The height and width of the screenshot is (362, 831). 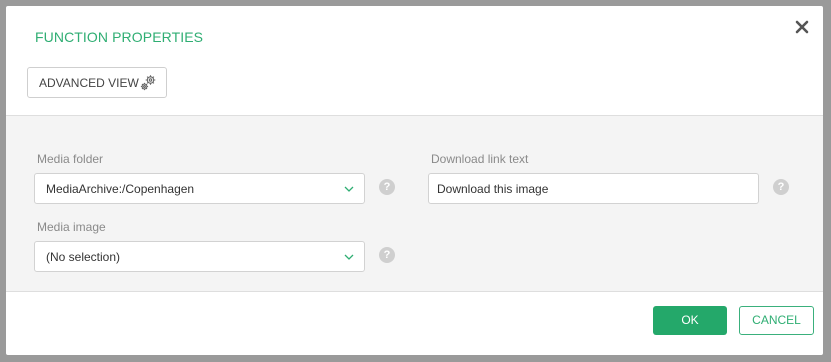 What do you see at coordinates (802, 27) in the screenshot?
I see `close-icon` at bounding box center [802, 27].